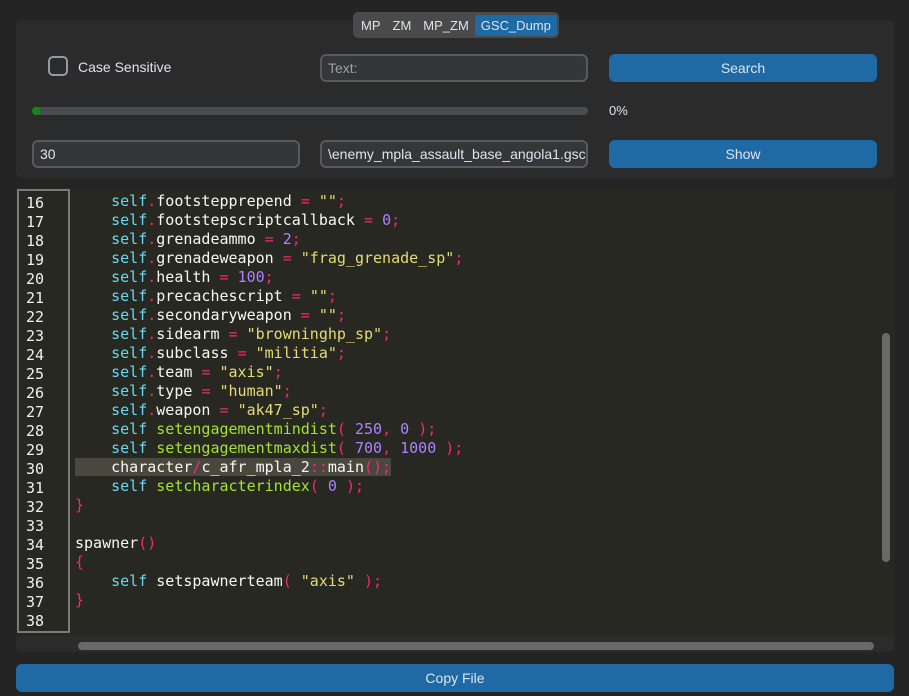 The image size is (909, 696). What do you see at coordinates (886, 447) in the screenshot?
I see `vertical-scrollbar` at bounding box center [886, 447].